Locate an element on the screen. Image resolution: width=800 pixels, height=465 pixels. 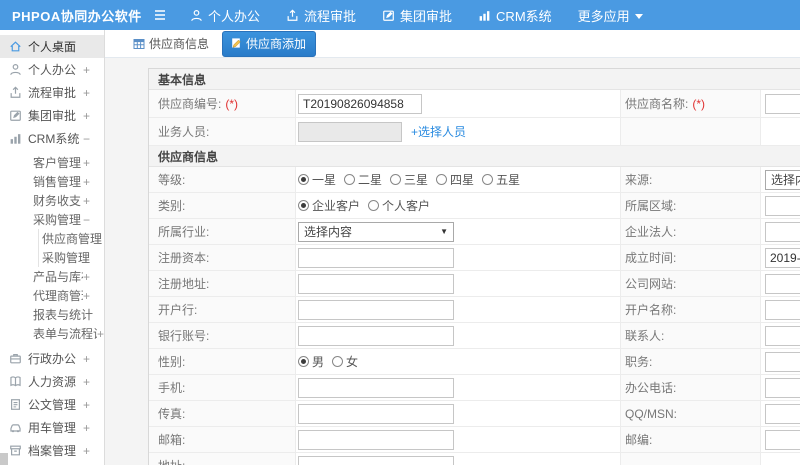
sidebar-item-公文管理: 公文管理 + is located at coordinates (52, 404).